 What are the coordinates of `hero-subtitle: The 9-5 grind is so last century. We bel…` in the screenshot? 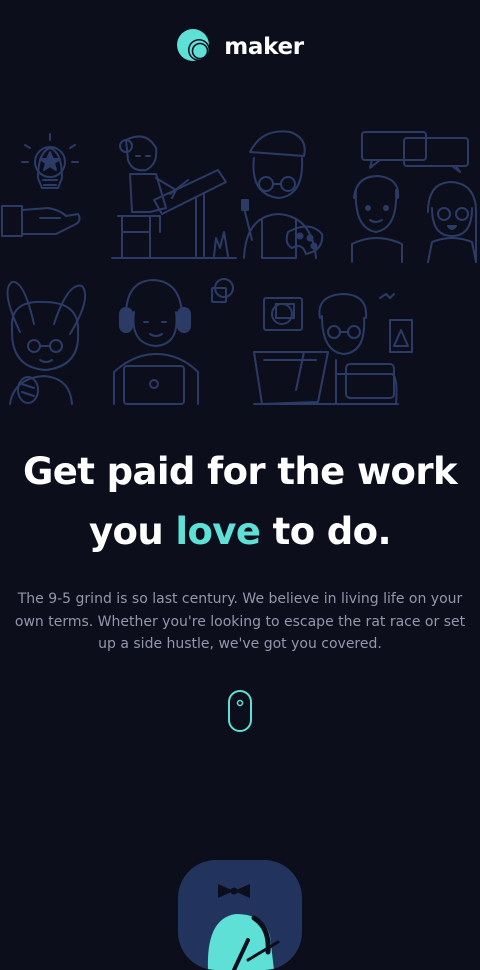 It's located at (240, 621).